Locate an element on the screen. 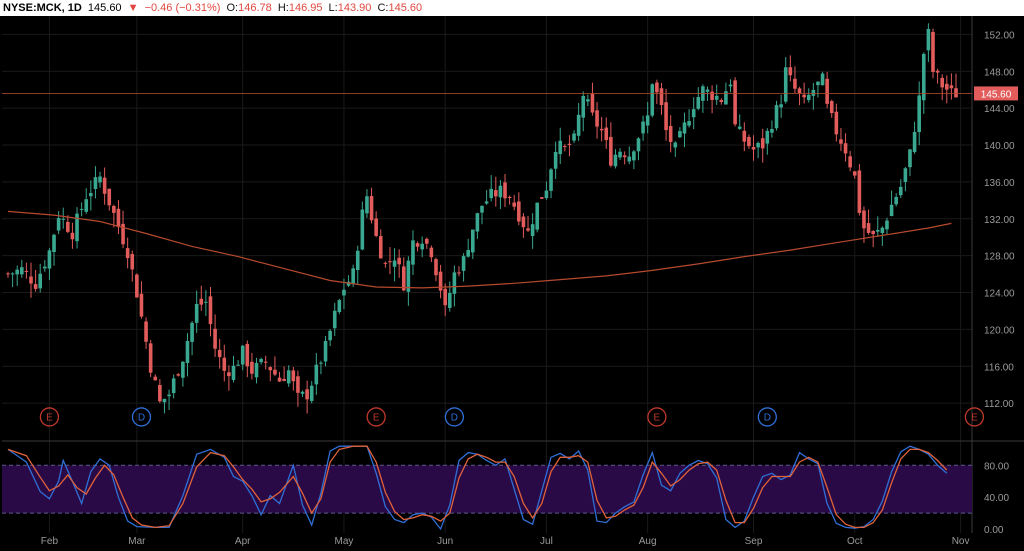  y-tick-label: 140.00 is located at coordinates (999, 146).